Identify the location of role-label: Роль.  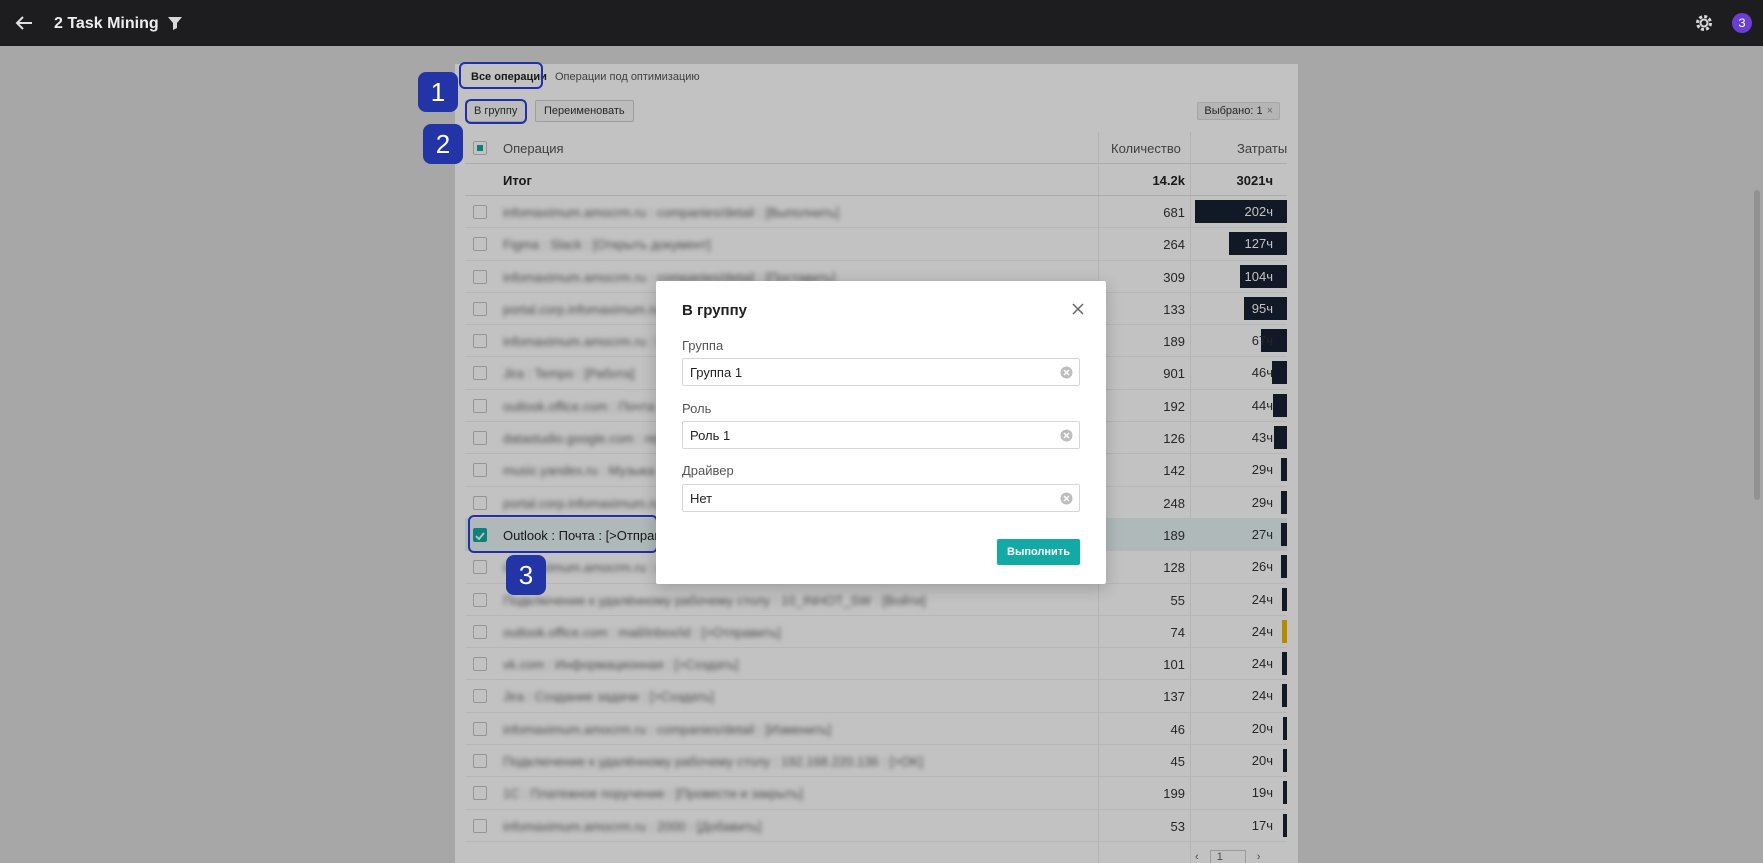
(697, 408).